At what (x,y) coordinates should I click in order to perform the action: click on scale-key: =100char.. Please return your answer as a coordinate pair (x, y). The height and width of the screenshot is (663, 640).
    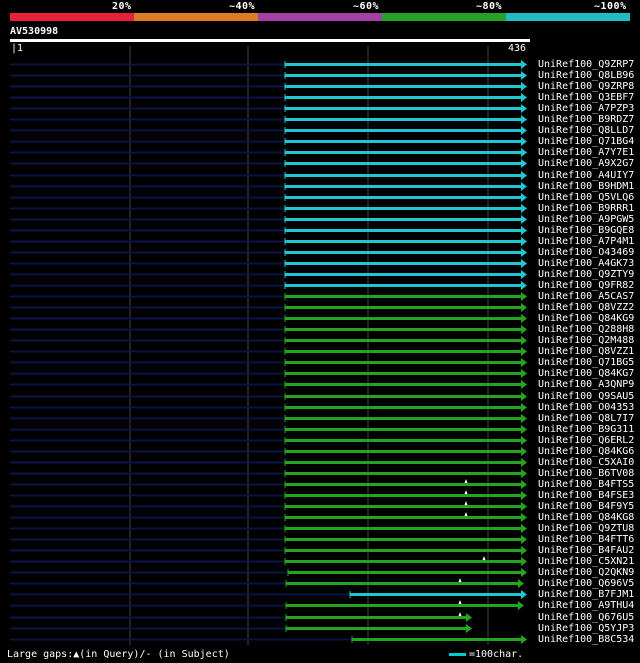
    Looking at the image, I should click on (486, 654).